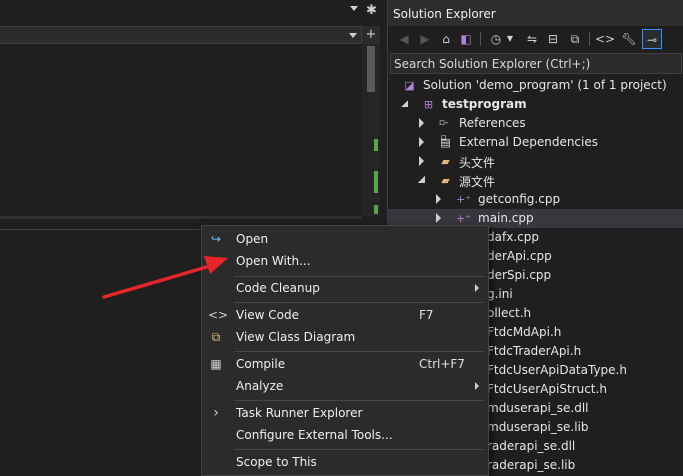 This screenshot has height=476, width=683. Describe the element at coordinates (443, 130) in the screenshot. I see `references-icon: ▫-▫` at that location.